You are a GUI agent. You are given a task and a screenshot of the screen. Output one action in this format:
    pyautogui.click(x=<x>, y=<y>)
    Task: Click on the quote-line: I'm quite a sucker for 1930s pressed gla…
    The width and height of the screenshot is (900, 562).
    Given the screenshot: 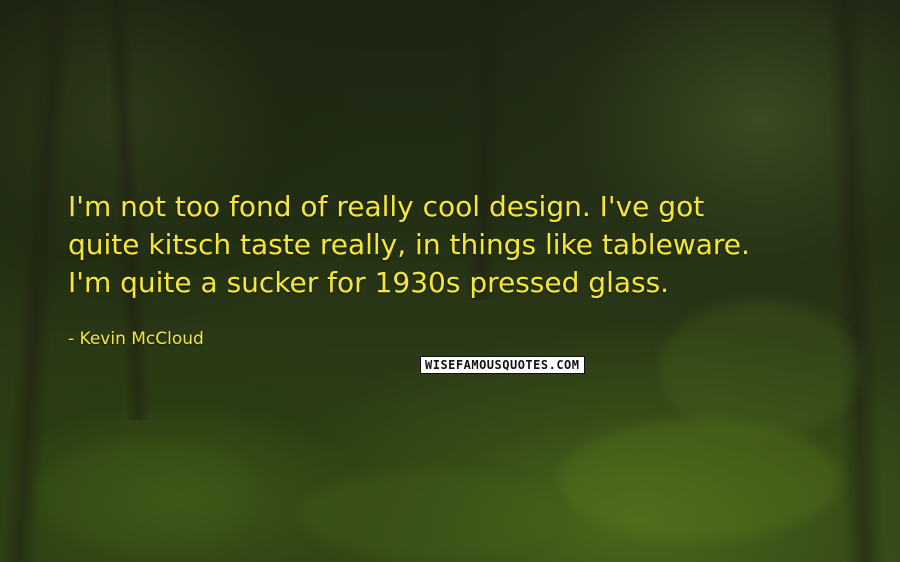 What is the action you would take?
    pyautogui.click(x=369, y=282)
    